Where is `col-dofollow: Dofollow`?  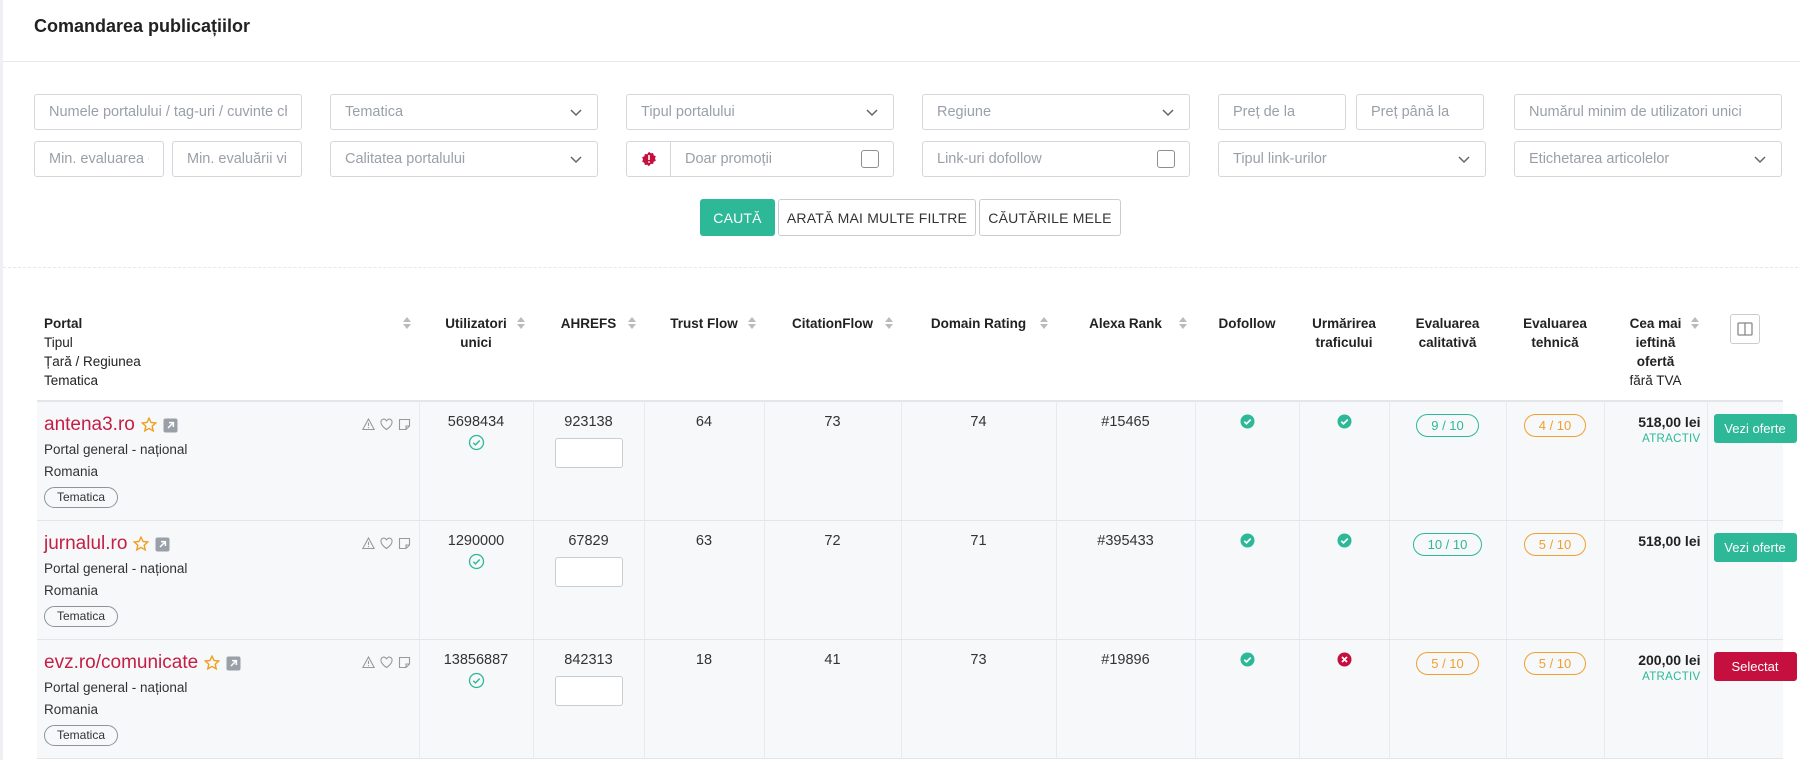 col-dofollow: Dofollow is located at coordinates (1247, 351).